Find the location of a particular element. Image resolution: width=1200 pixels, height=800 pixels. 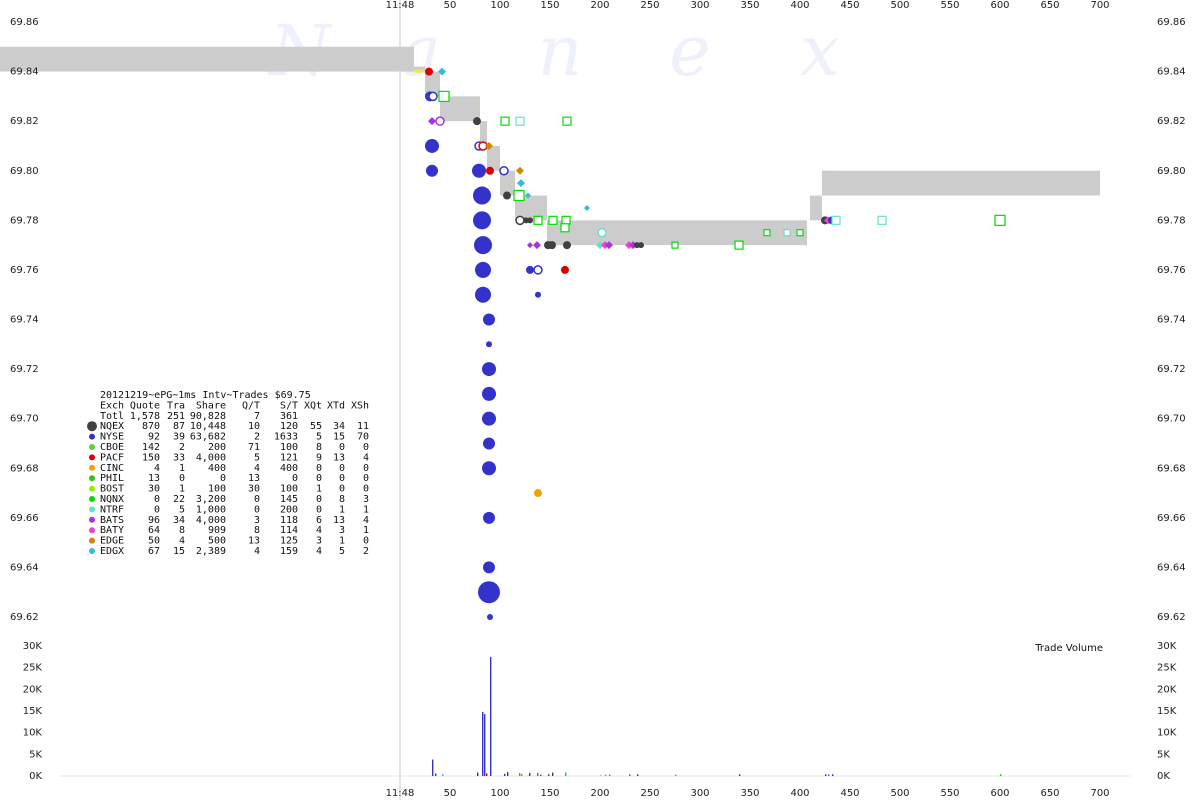

legend-exchange: NYSE is located at coordinates (112, 437).